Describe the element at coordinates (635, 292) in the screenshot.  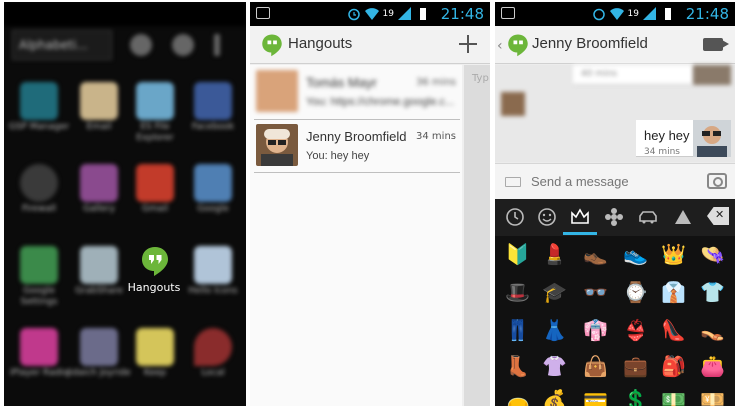
I see `emoji-key: ⌚` at that location.